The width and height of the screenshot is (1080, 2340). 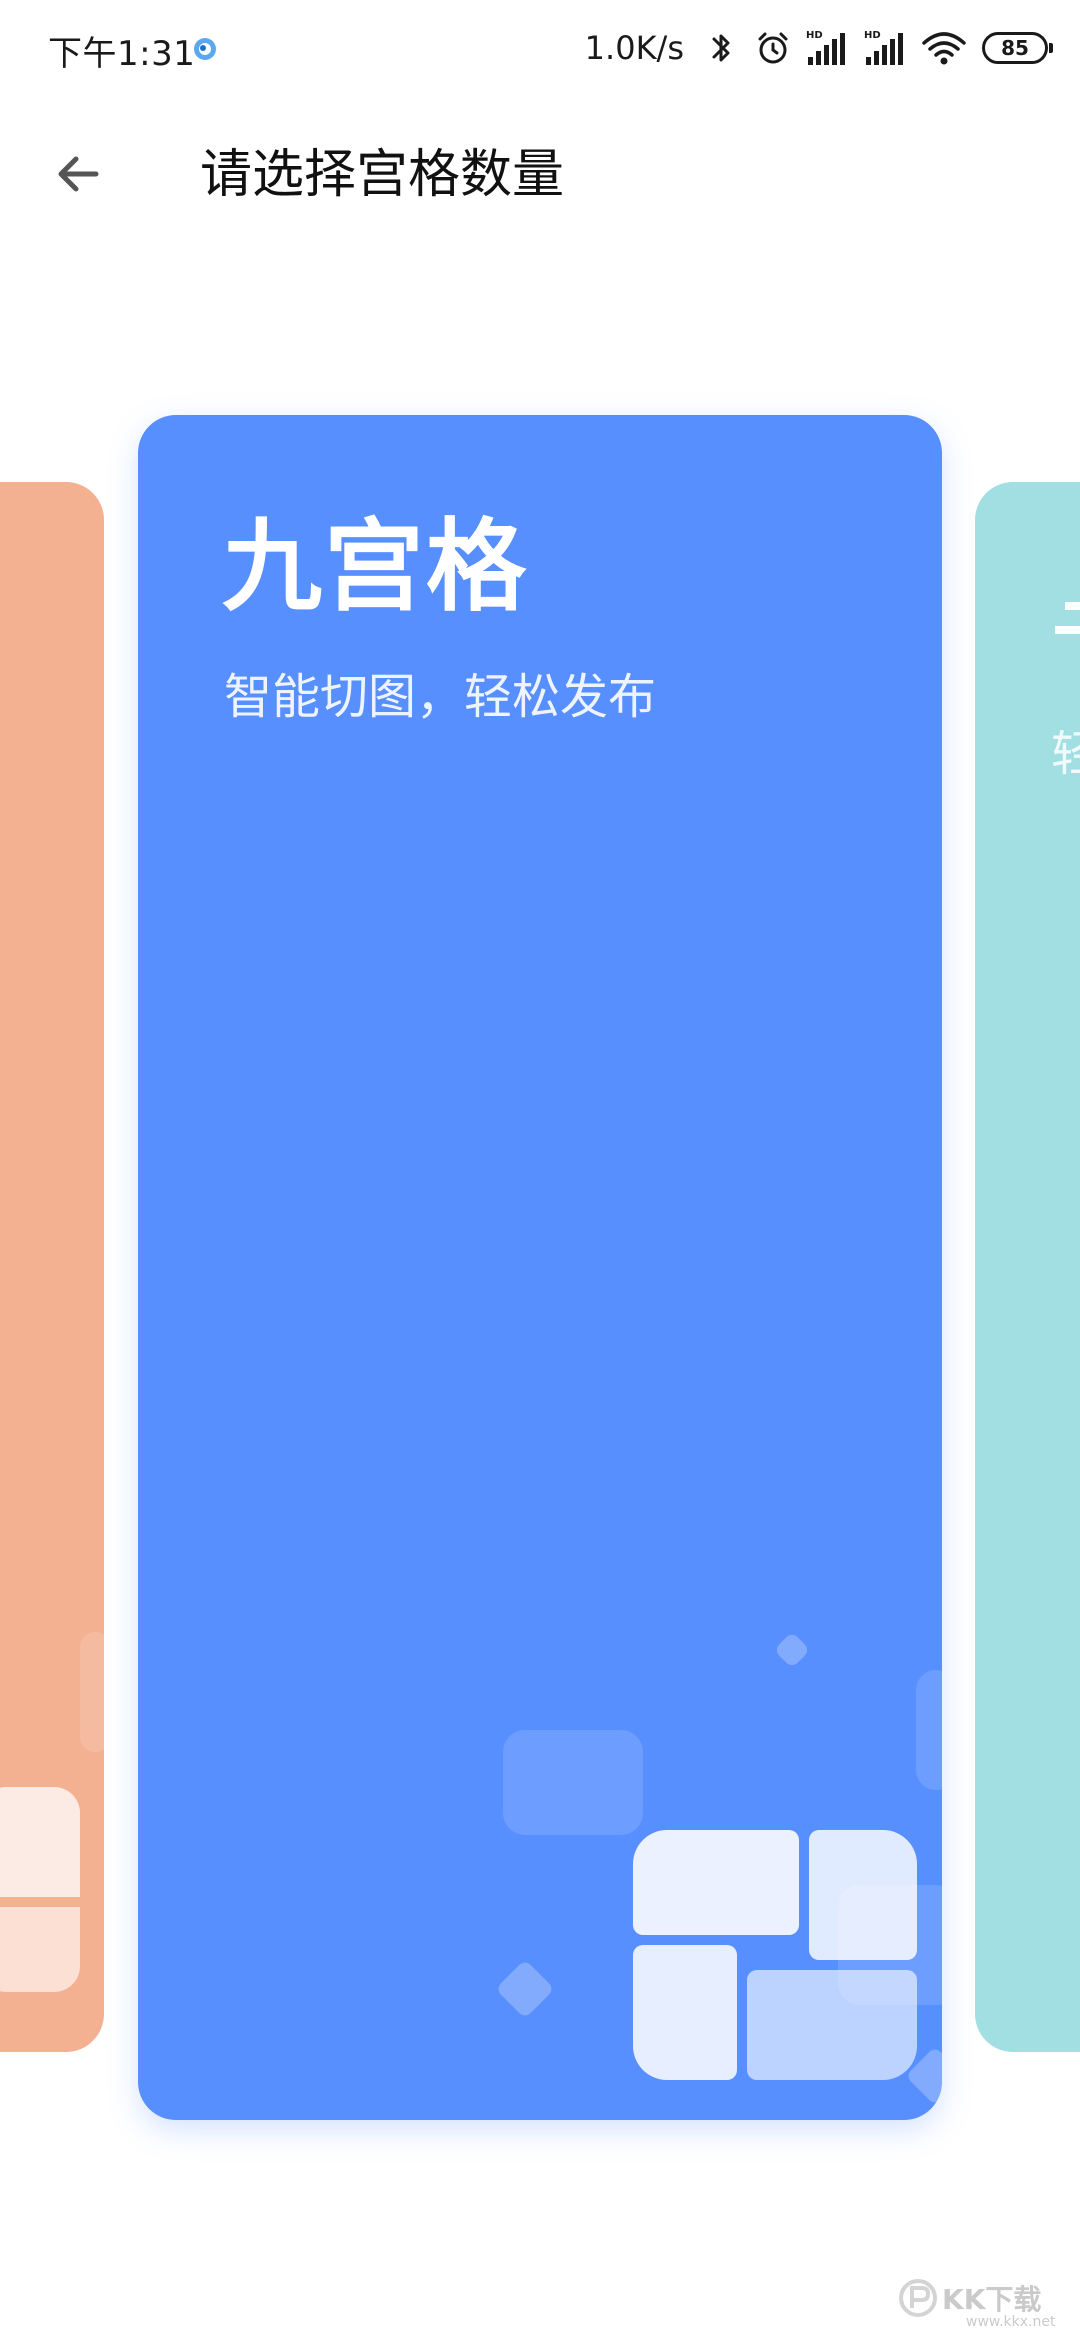 I want to click on battery-level: 85, so click(x=1015, y=48).